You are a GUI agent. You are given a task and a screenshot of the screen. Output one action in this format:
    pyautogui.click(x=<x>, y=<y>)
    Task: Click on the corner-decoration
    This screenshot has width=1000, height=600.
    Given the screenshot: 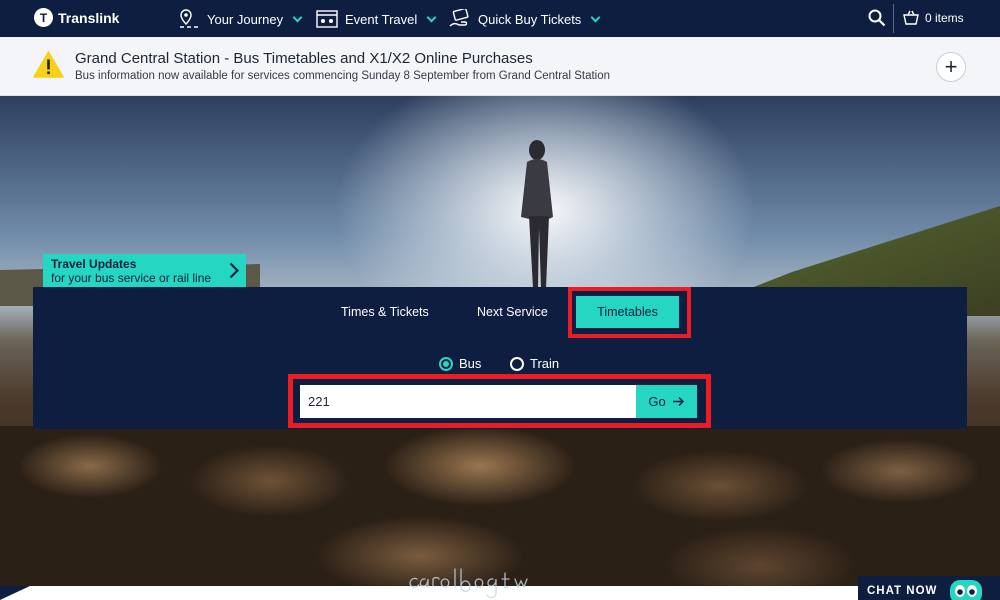 What is the action you would take?
    pyautogui.click(x=15, y=593)
    